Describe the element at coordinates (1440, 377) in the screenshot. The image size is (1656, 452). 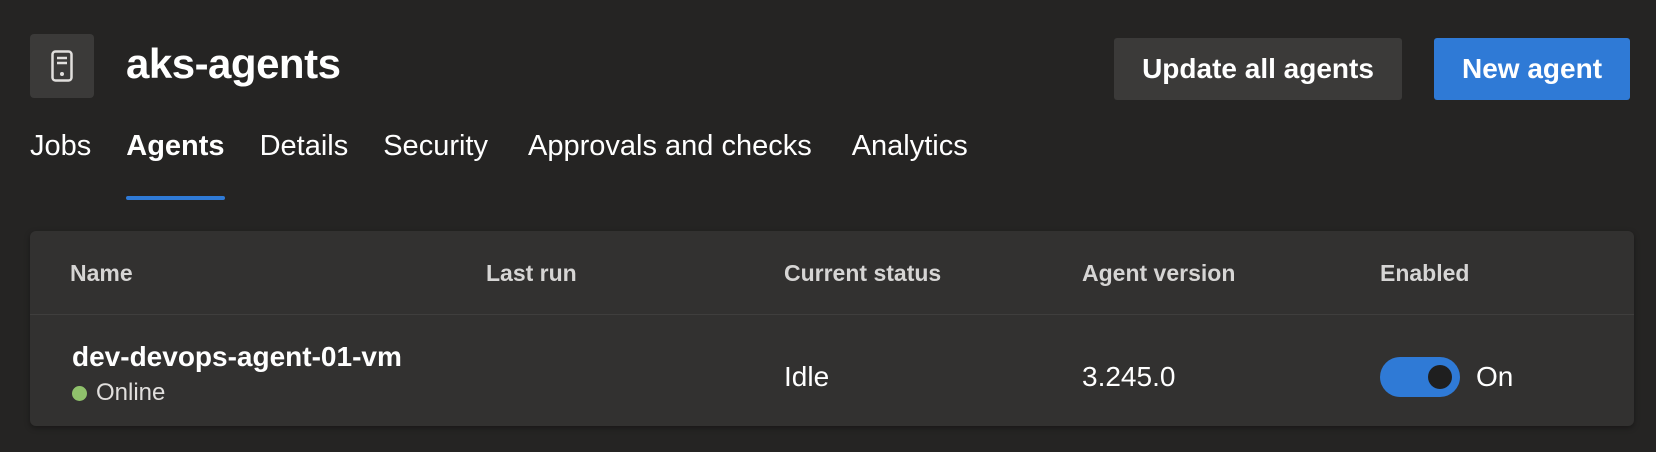
I see `toggle-knob` at that location.